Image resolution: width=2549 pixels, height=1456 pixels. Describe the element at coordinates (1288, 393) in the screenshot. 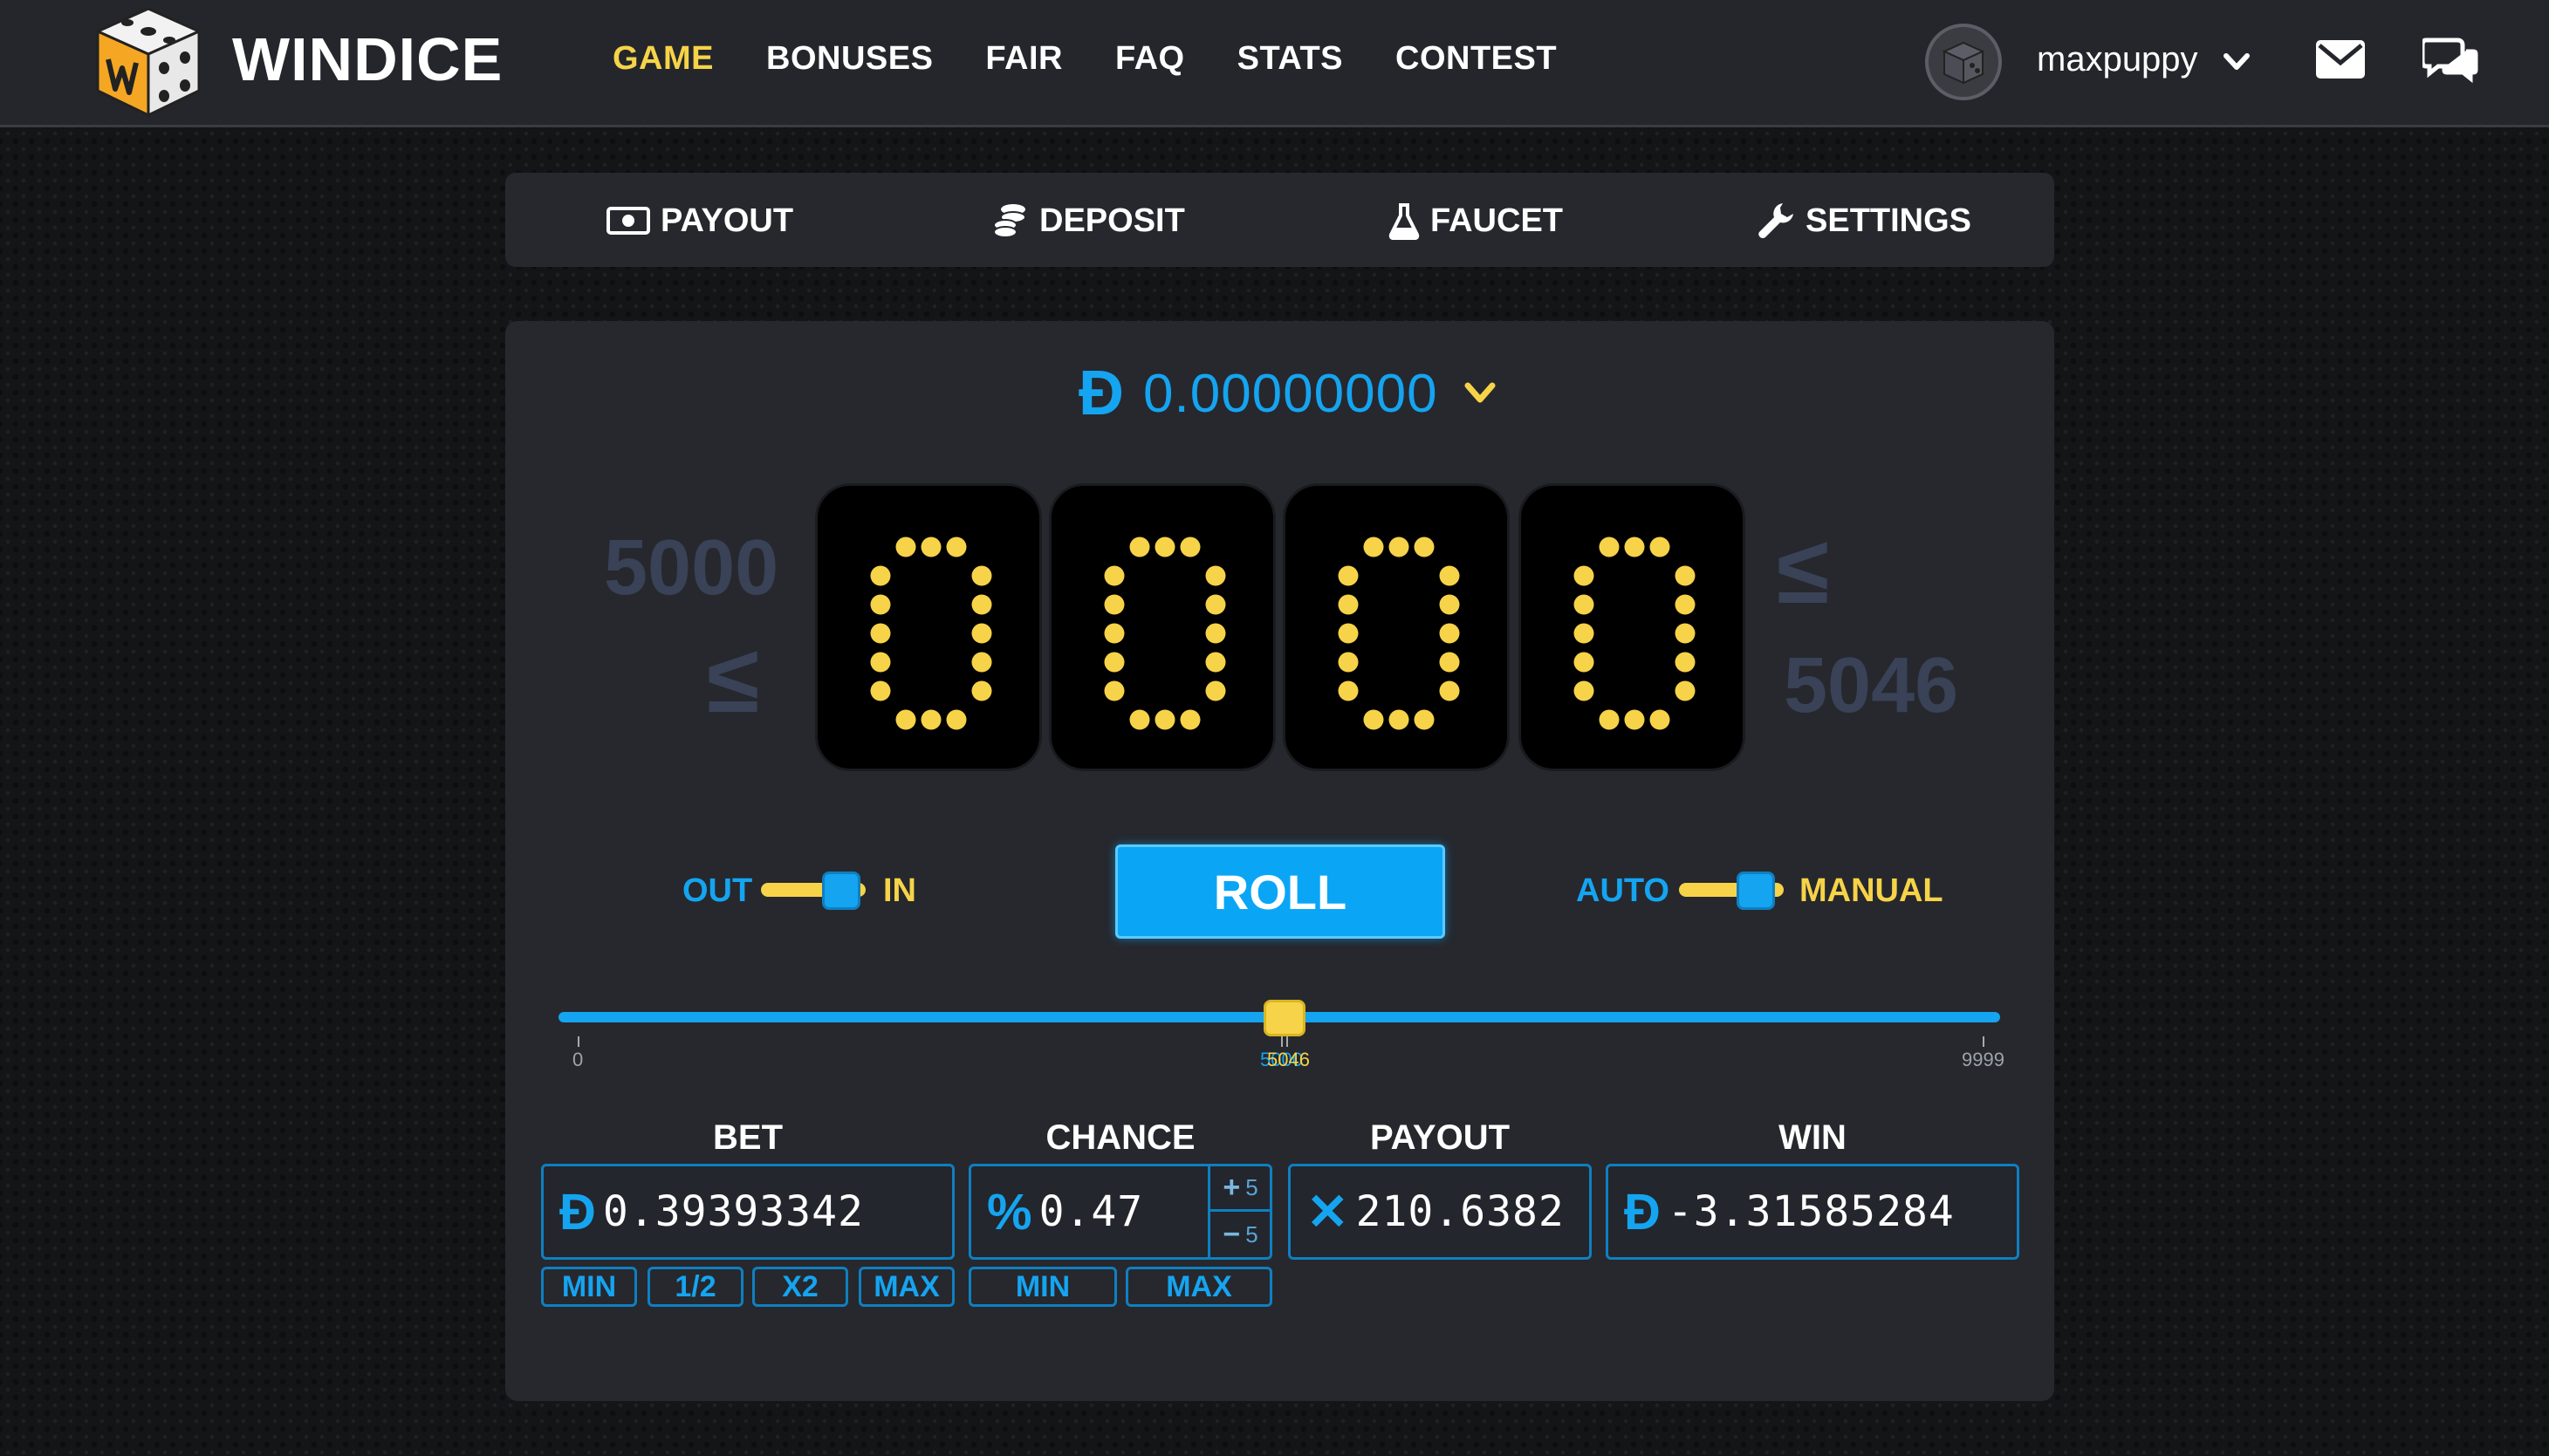

I see `balance-selector: Đ 0.00000000` at that location.